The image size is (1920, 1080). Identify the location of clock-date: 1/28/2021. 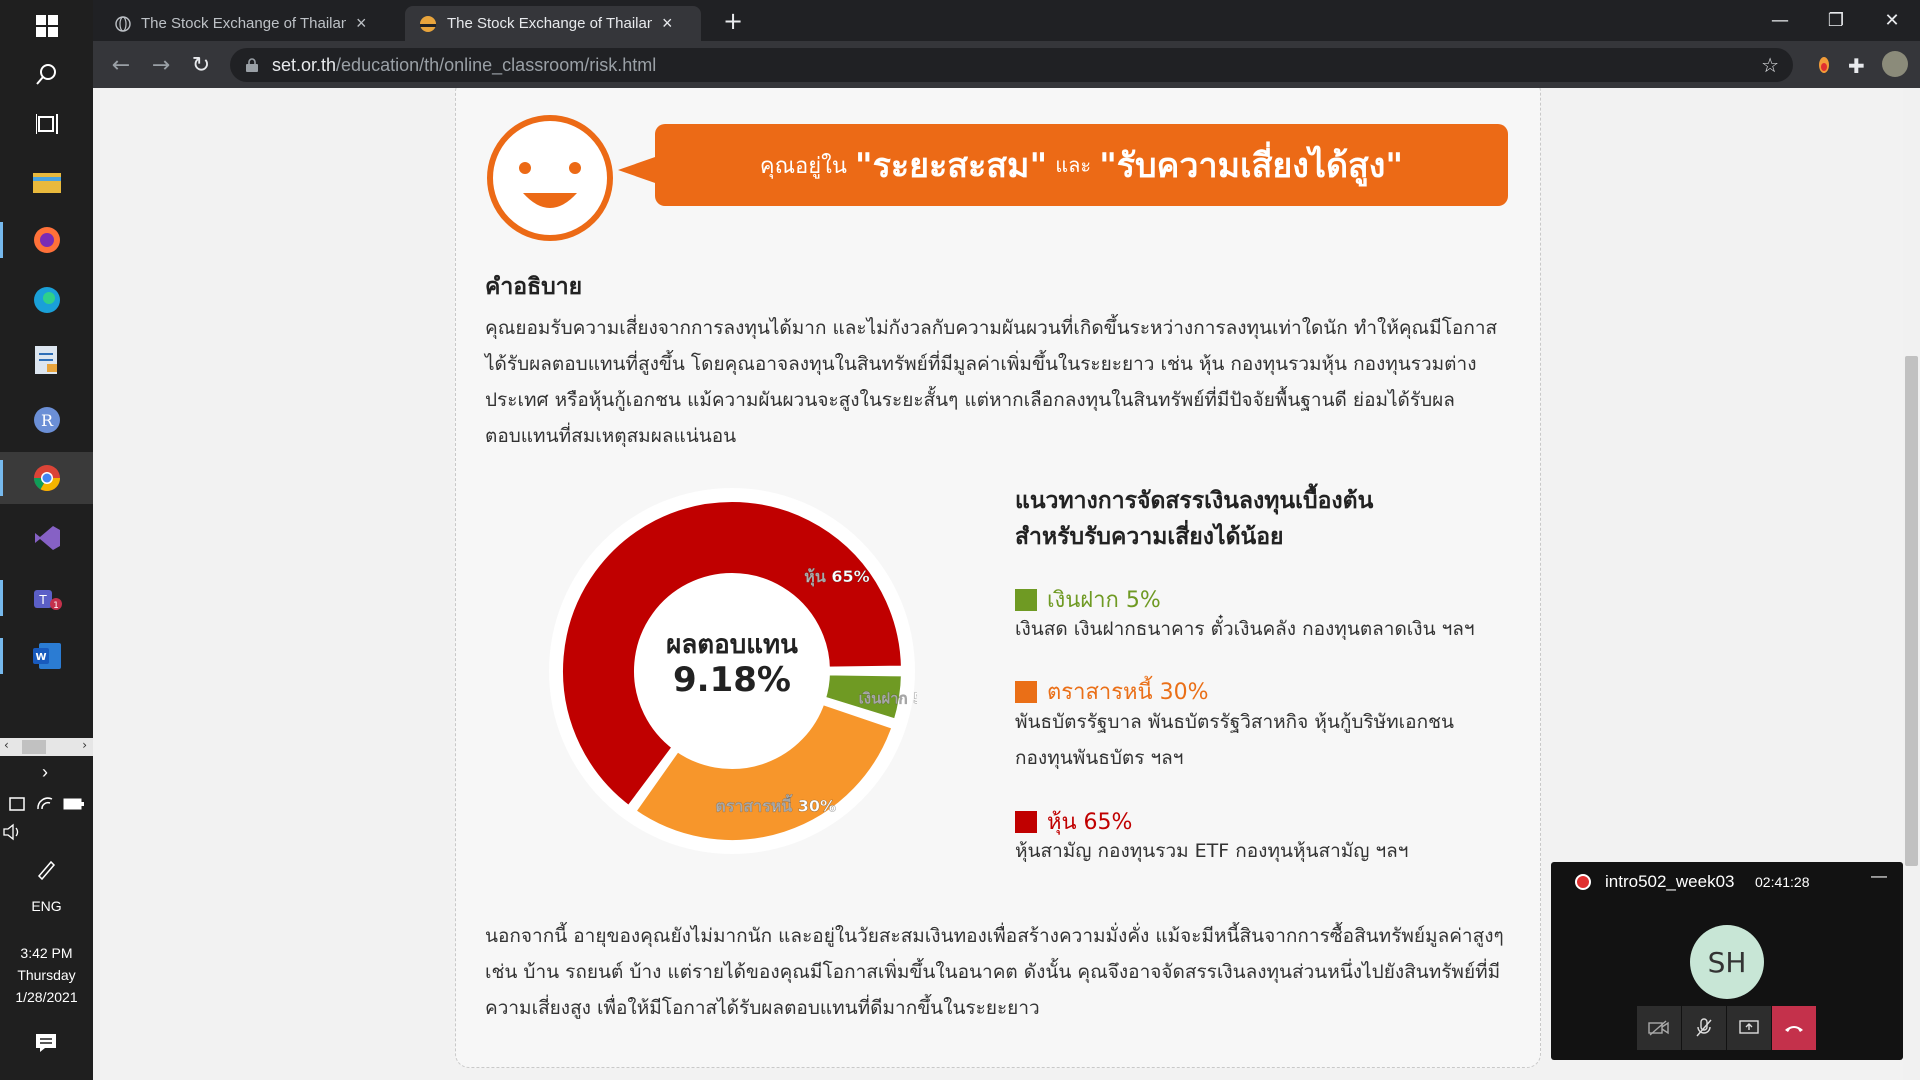
(46, 997).